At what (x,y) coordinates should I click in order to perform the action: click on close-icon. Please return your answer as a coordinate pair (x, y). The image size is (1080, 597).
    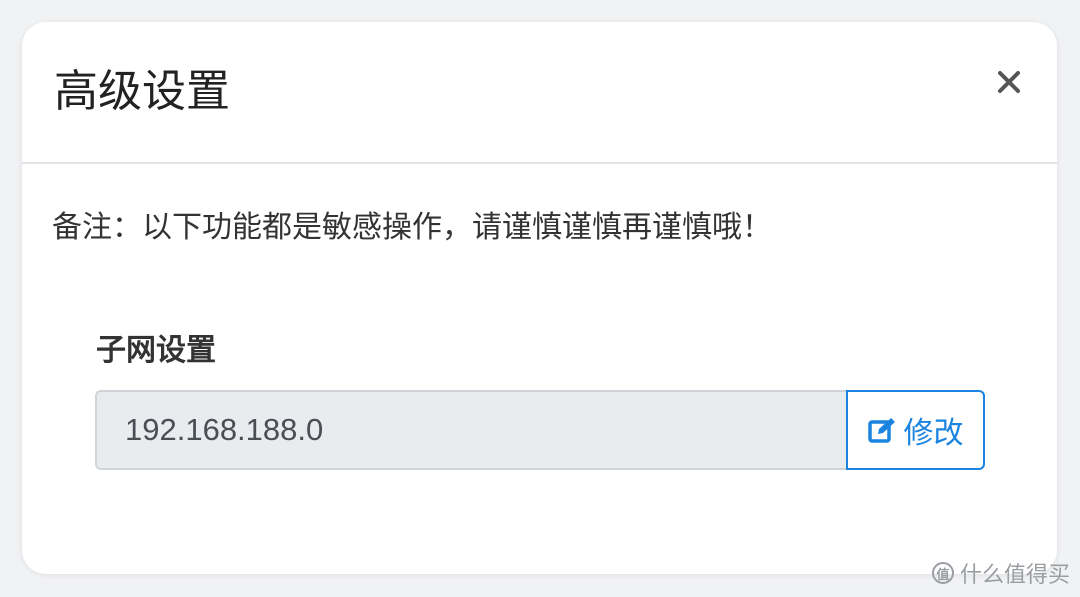
    Looking at the image, I should click on (1009, 82).